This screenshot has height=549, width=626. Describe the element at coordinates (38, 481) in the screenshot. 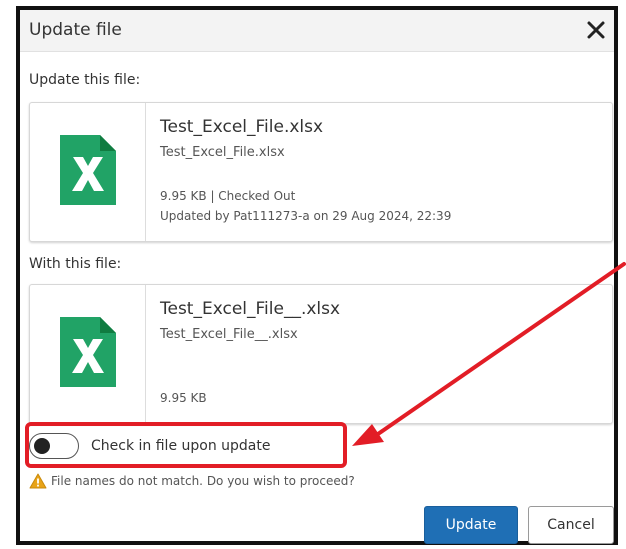

I see `warning-icon` at that location.